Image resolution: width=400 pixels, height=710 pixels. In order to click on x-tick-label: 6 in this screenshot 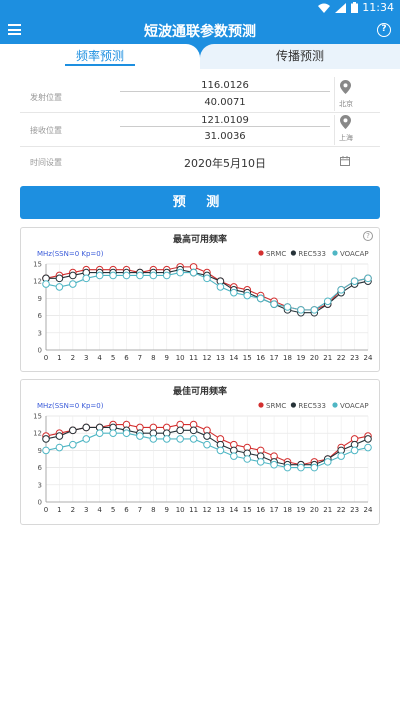, I will do `click(126, 510)`.